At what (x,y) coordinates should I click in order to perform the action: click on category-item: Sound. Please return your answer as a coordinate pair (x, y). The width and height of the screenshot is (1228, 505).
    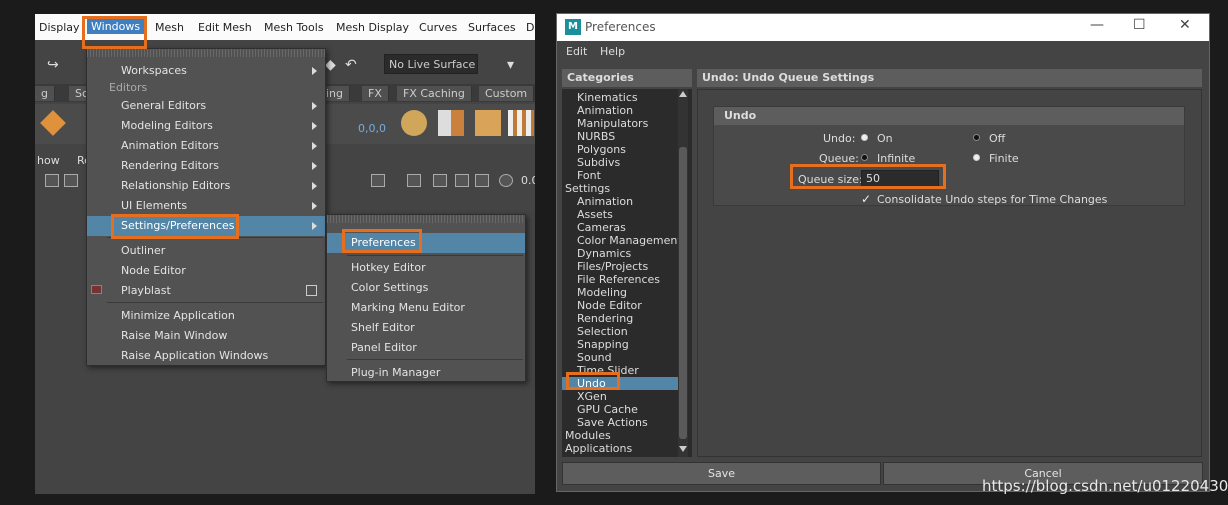
    Looking at the image, I should click on (620, 357).